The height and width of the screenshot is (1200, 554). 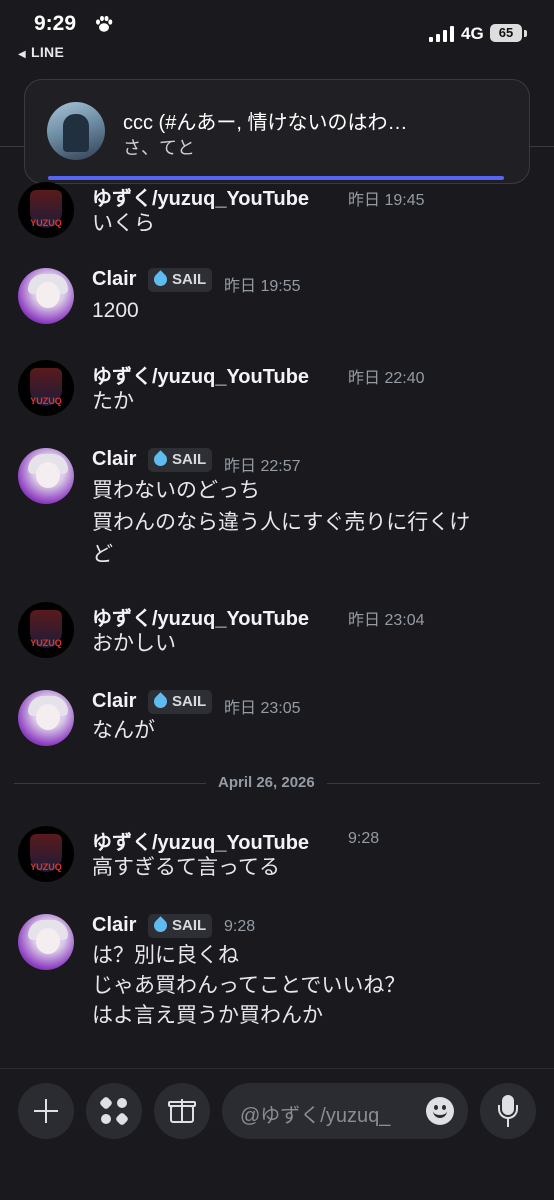 I want to click on message: YUZUQ ゆずく/yuzuq_YouTube 昨日 23:04 おかしい, so click(x=277, y=631).